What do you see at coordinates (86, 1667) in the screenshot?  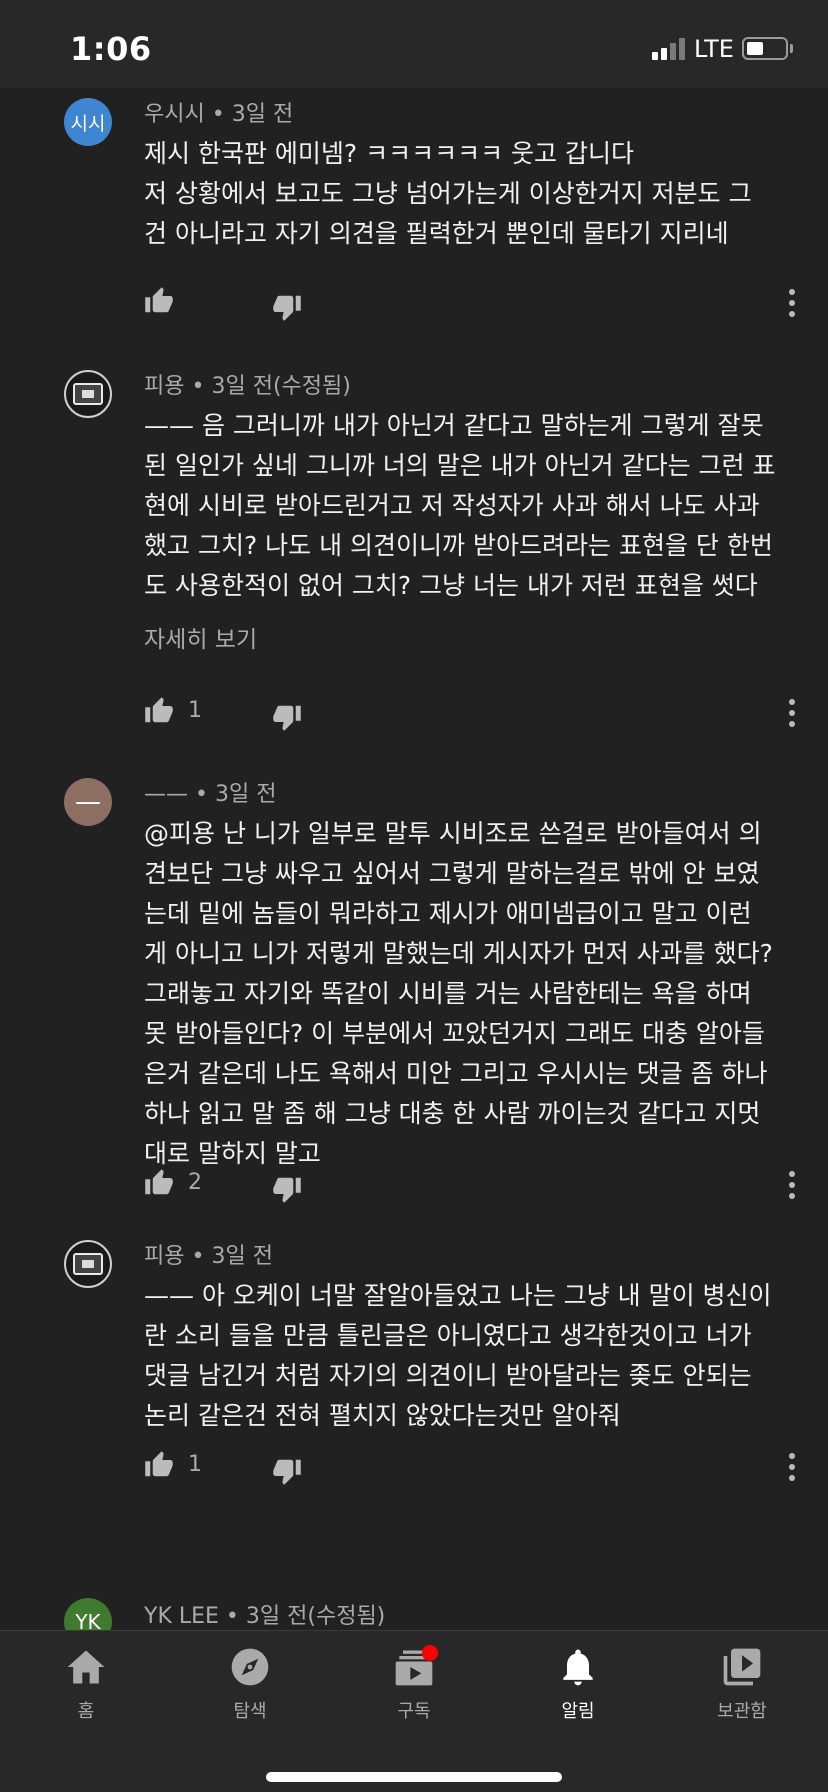 I see `home-icon` at bounding box center [86, 1667].